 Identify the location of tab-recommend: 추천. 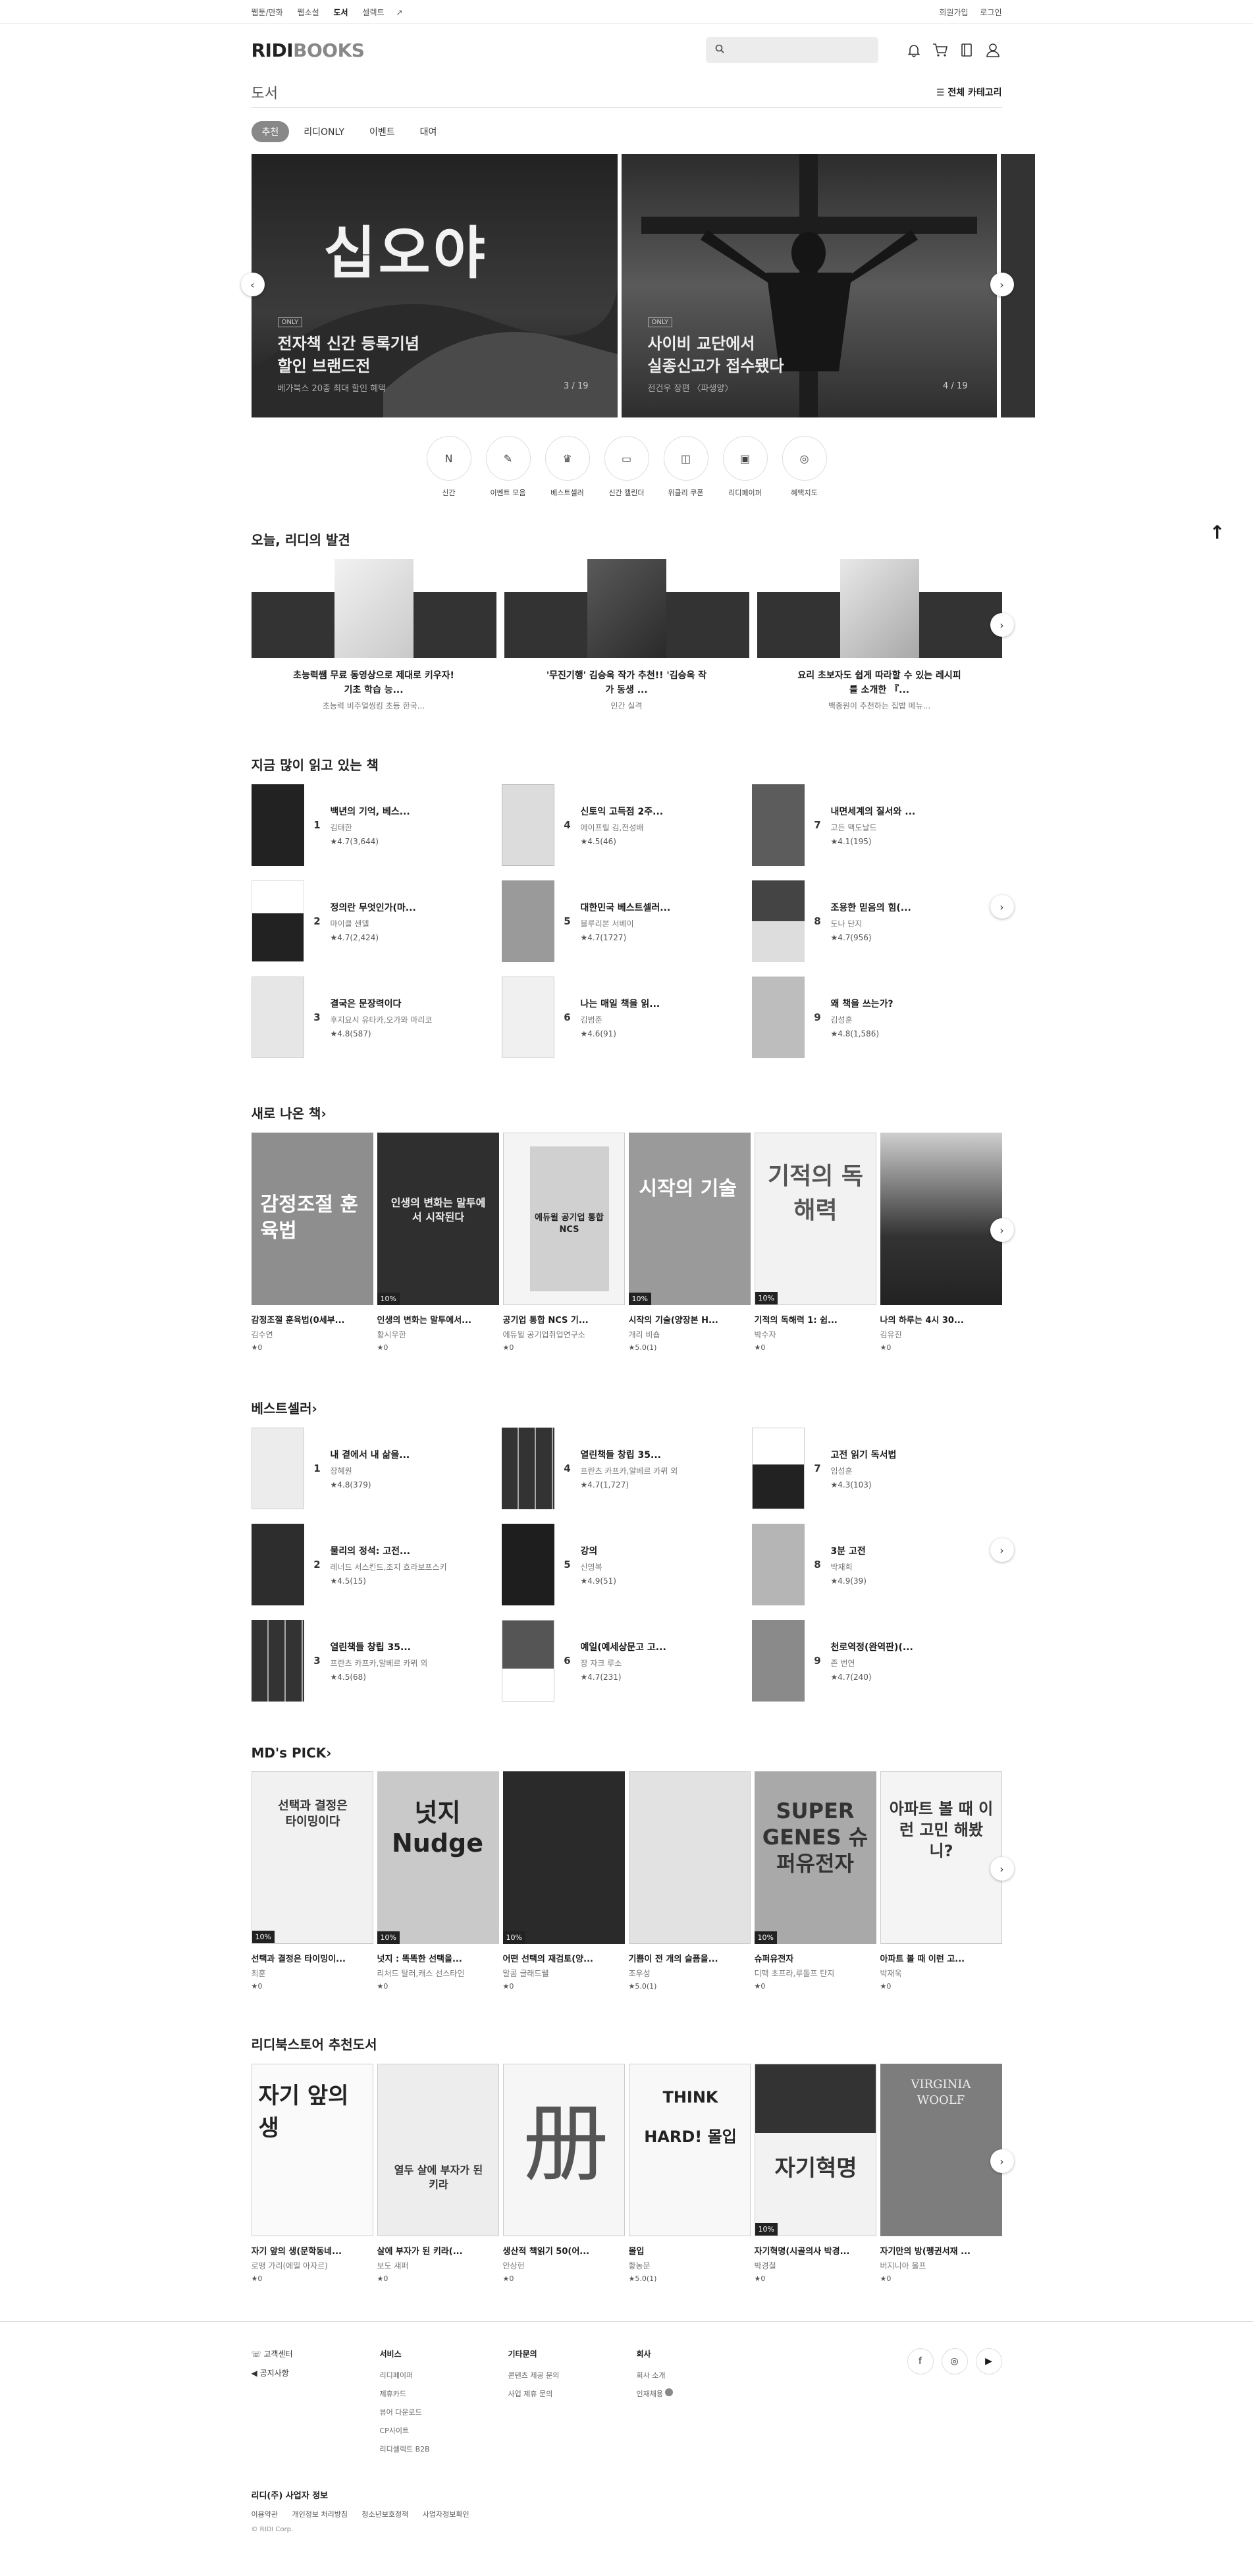
(270, 131).